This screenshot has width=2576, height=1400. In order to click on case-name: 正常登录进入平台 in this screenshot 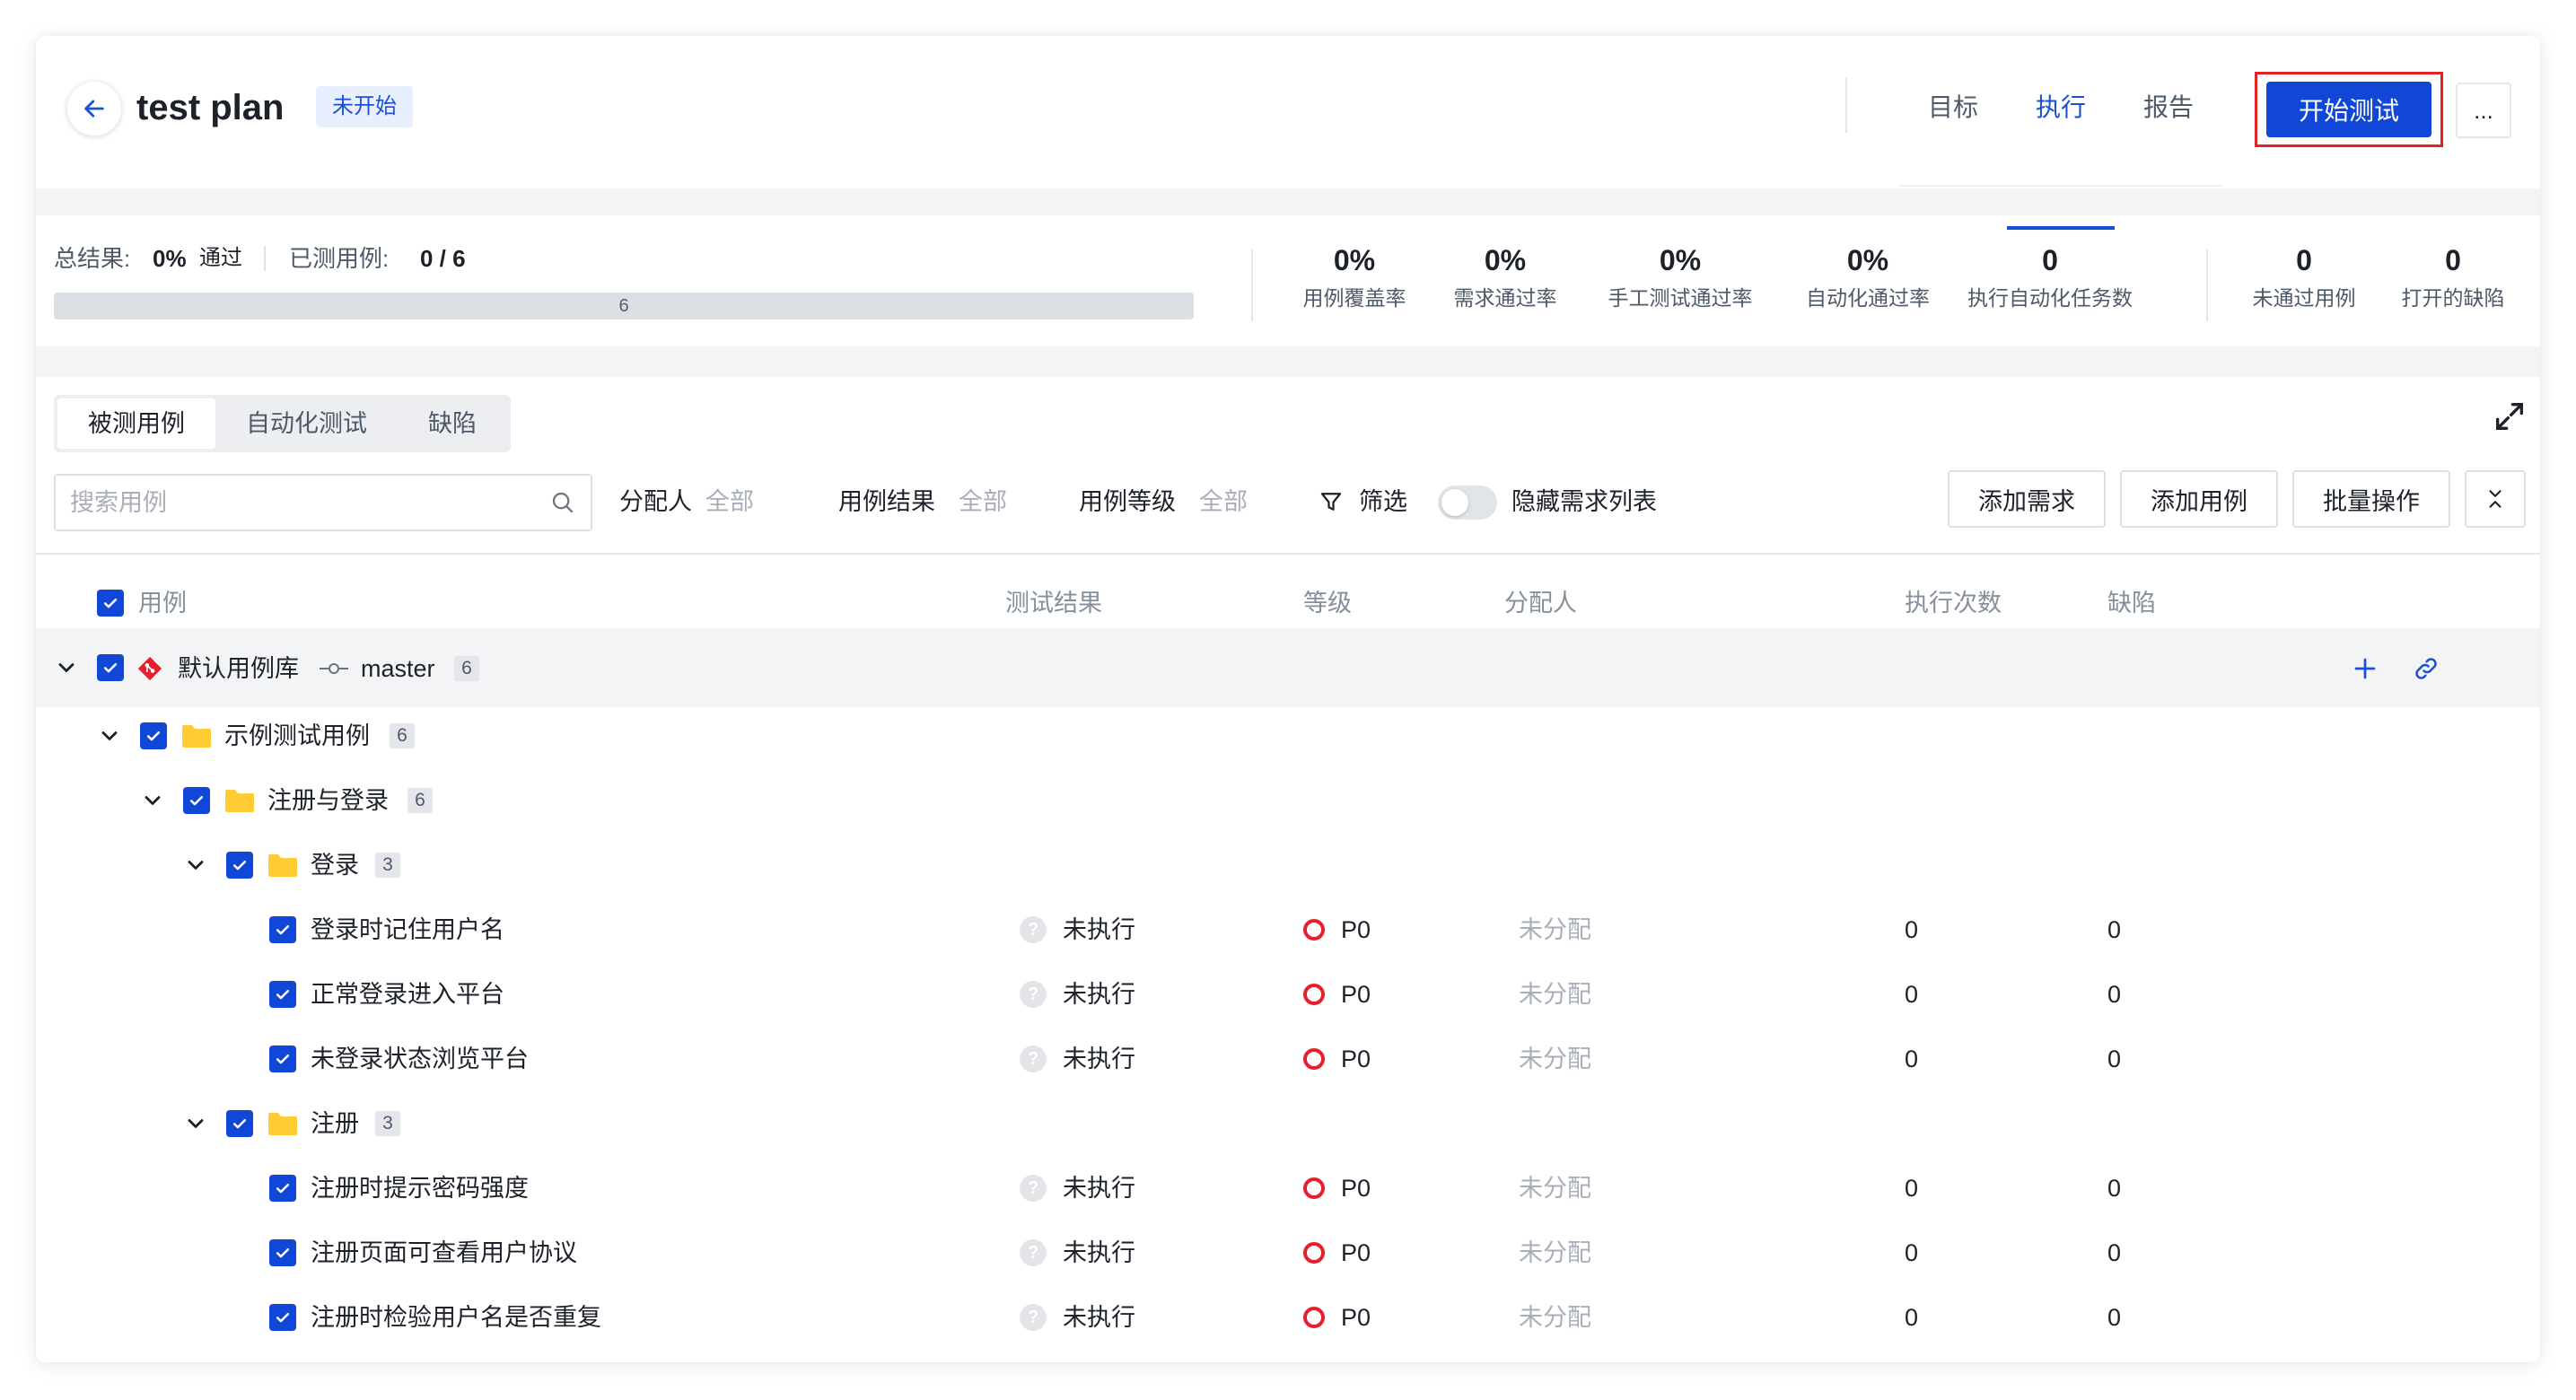, I will do `click(407, 994)`.